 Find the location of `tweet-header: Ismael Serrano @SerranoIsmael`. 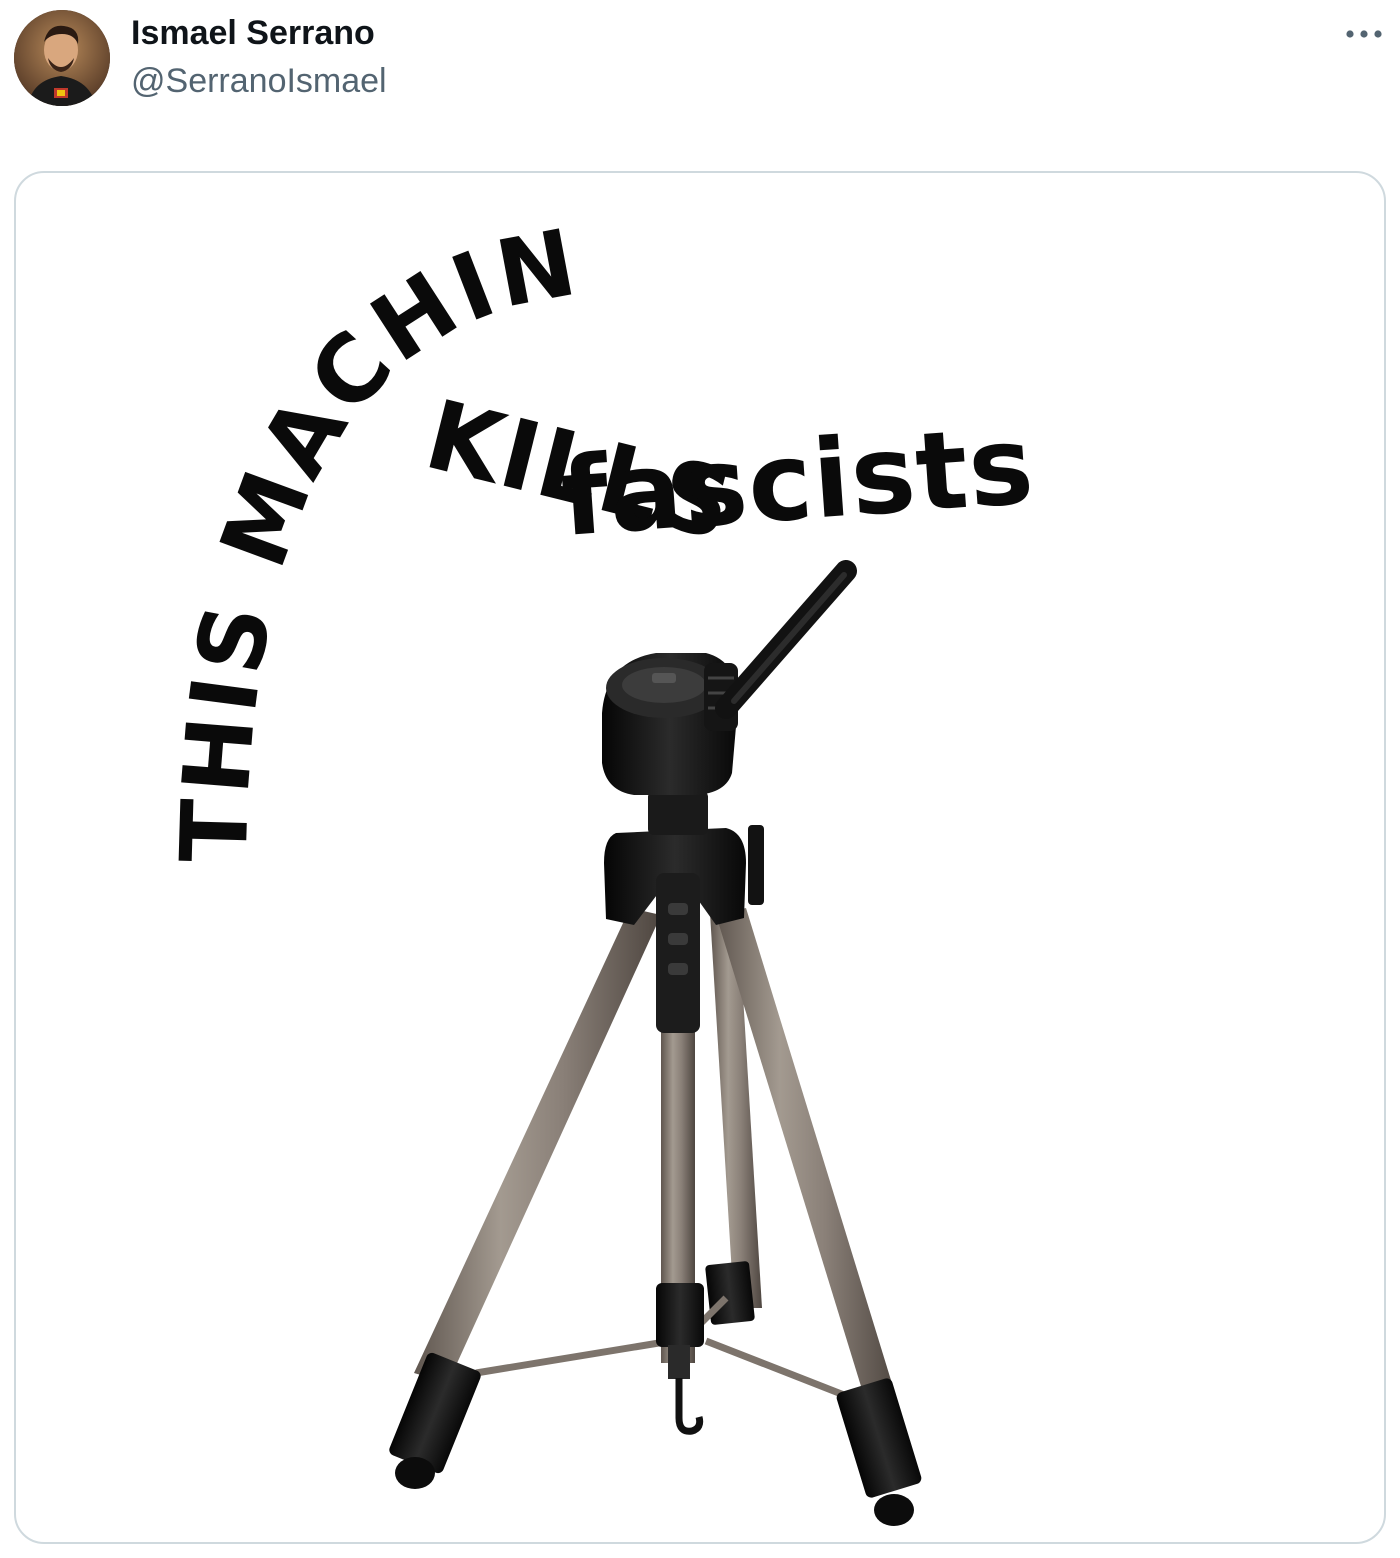

tweet-header: Ismael Serrano @SerranoIsmael is located at coordinates (700, 60).